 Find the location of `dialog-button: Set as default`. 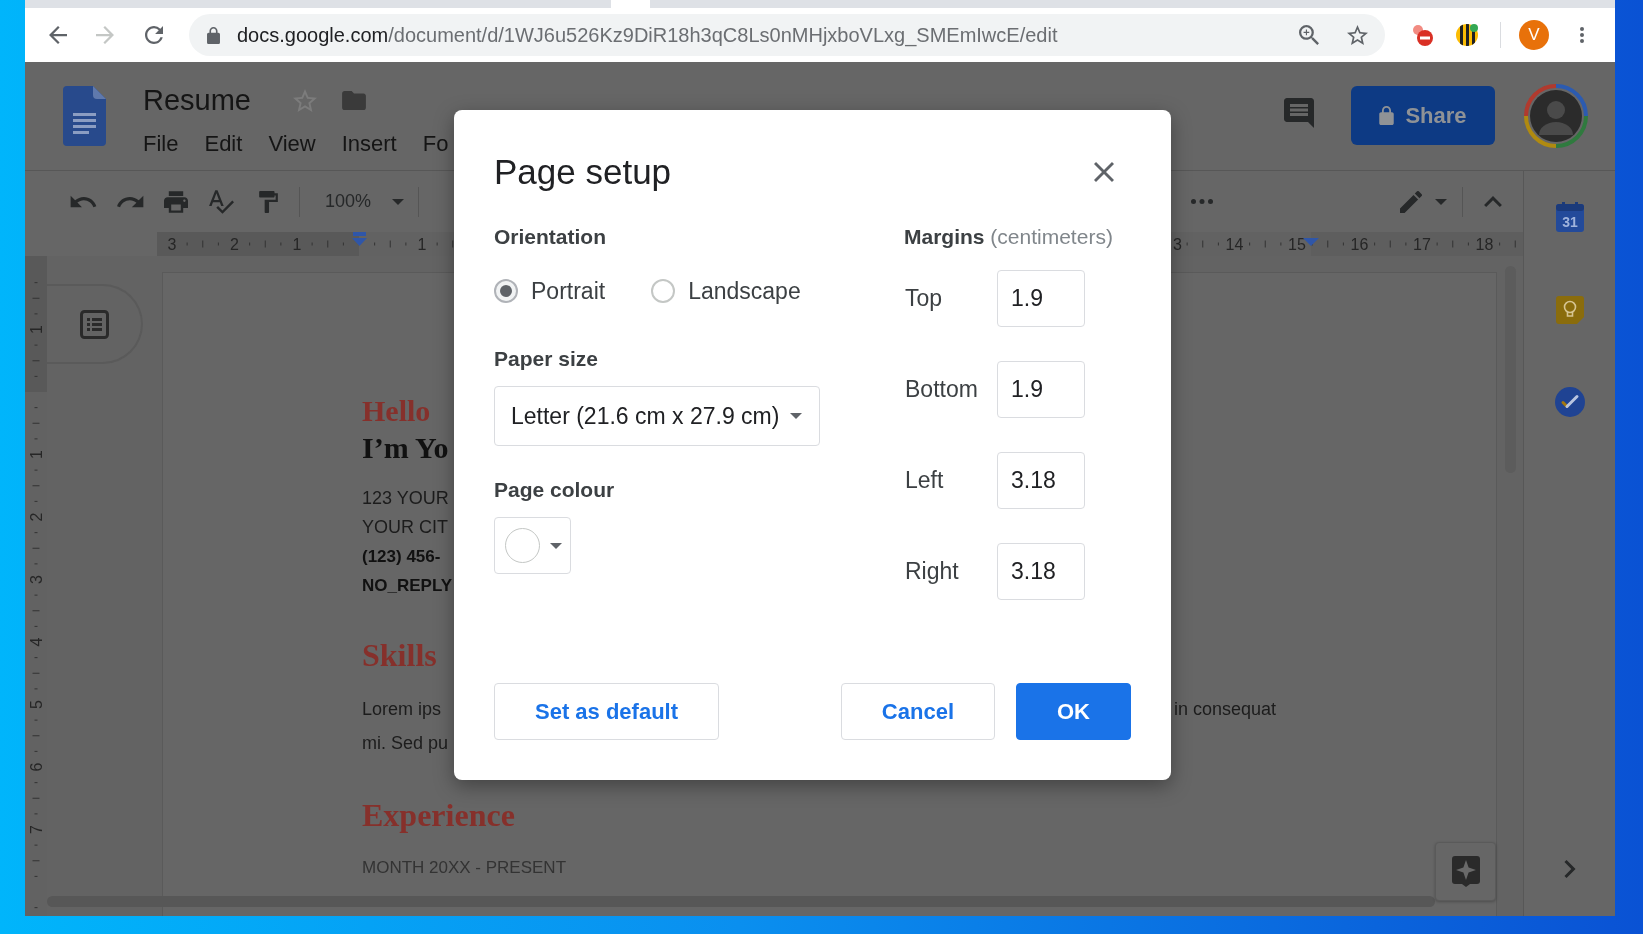

dialog-button: Set as default is located at coordinates (607, 711).